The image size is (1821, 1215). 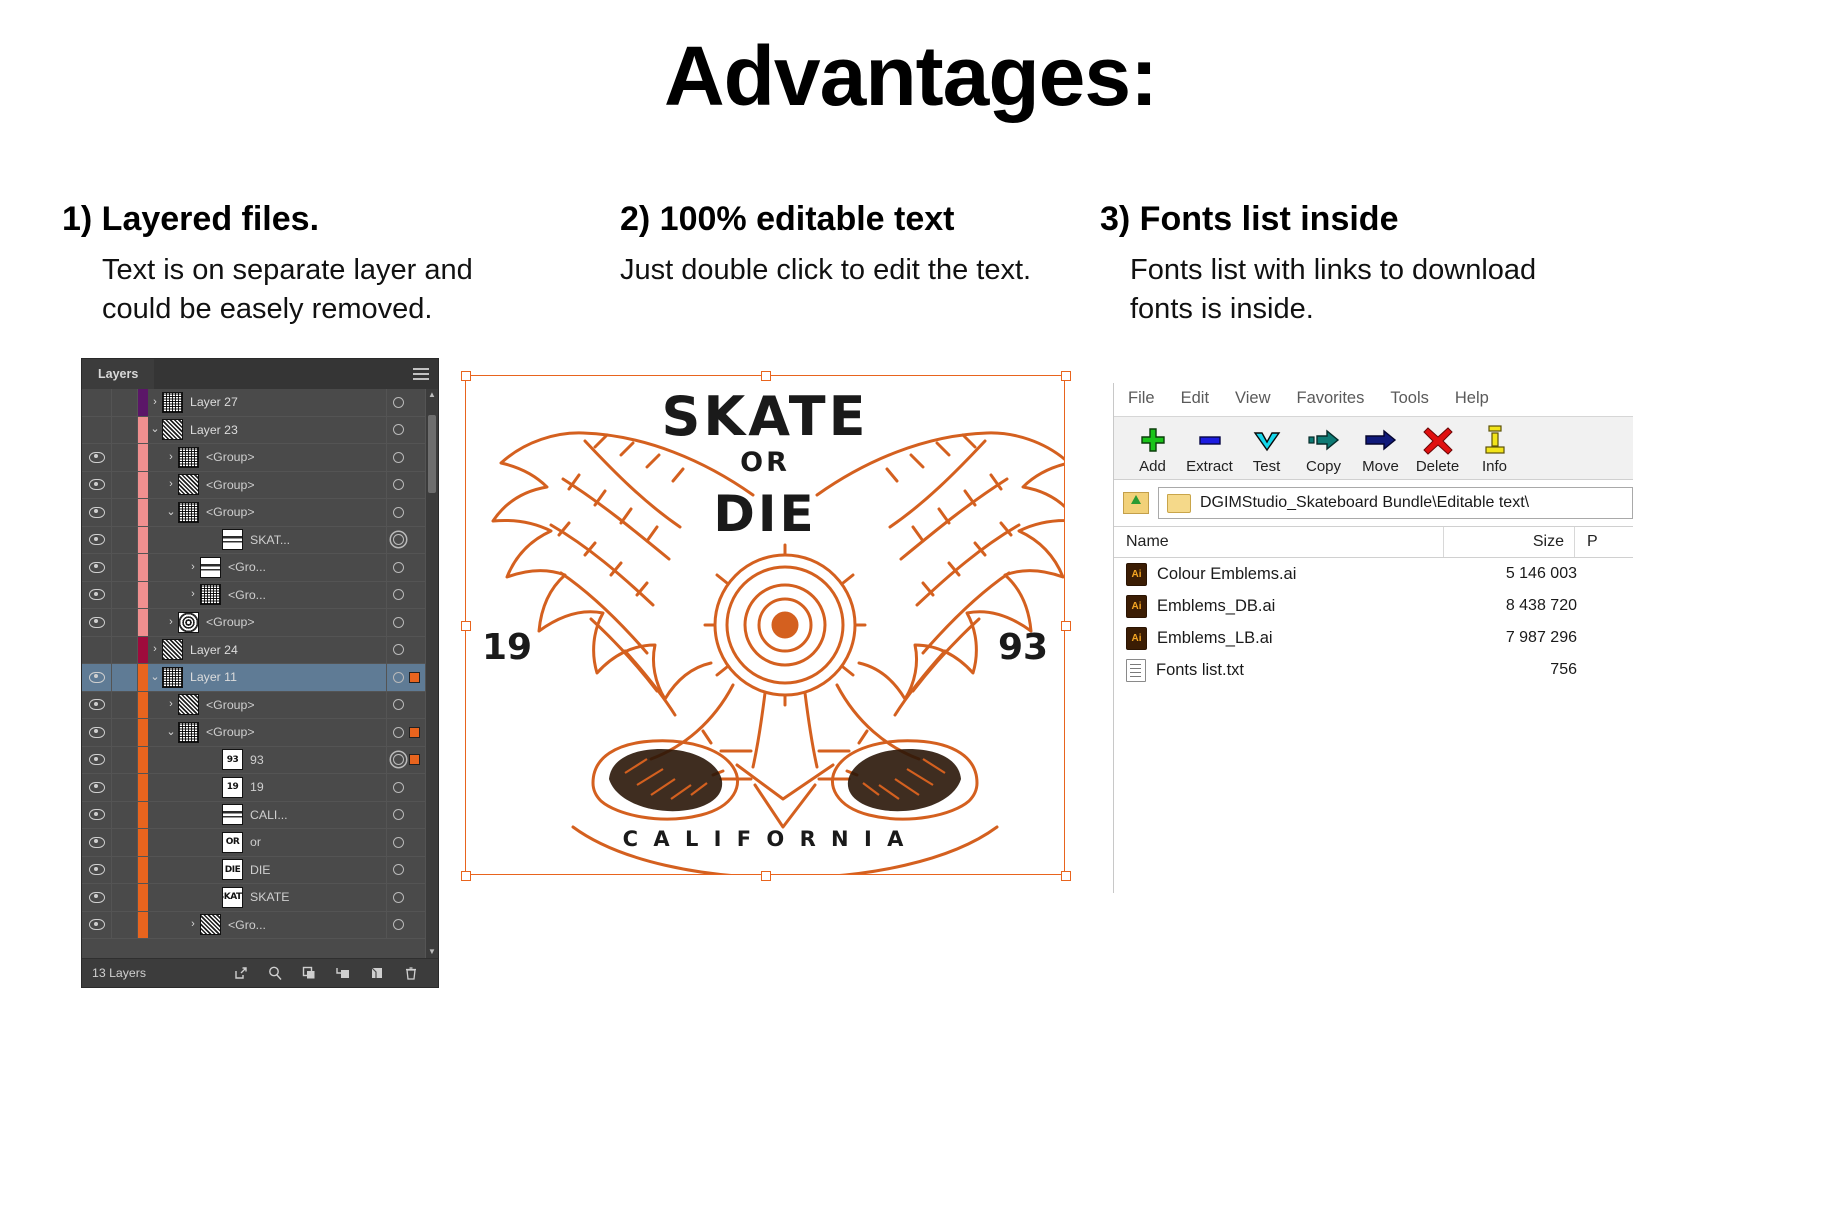 I want to click on layer-row: ⌄ Layer 23, so click(x=260, y=430).